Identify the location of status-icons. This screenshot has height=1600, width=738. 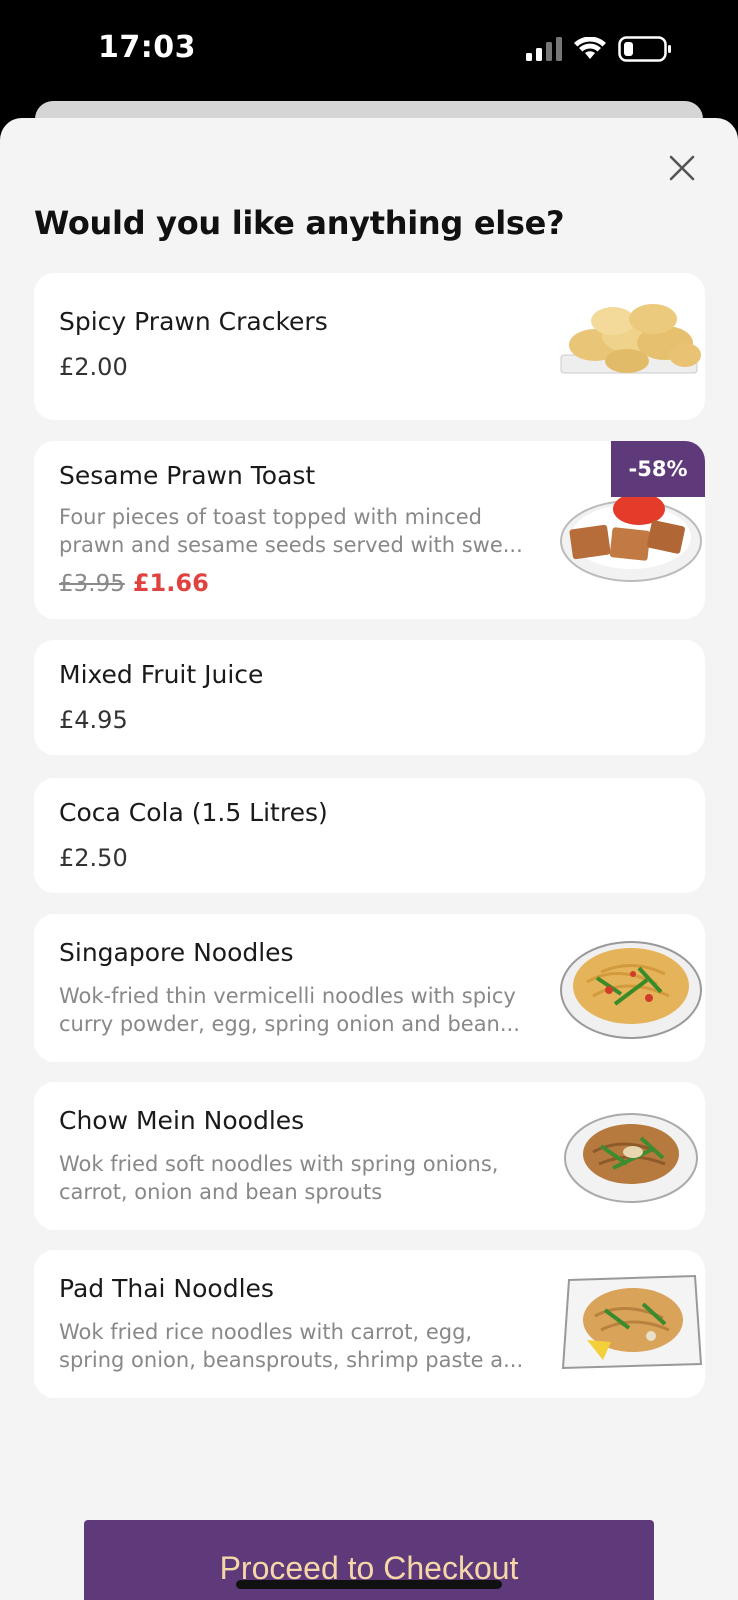
(599, 49).